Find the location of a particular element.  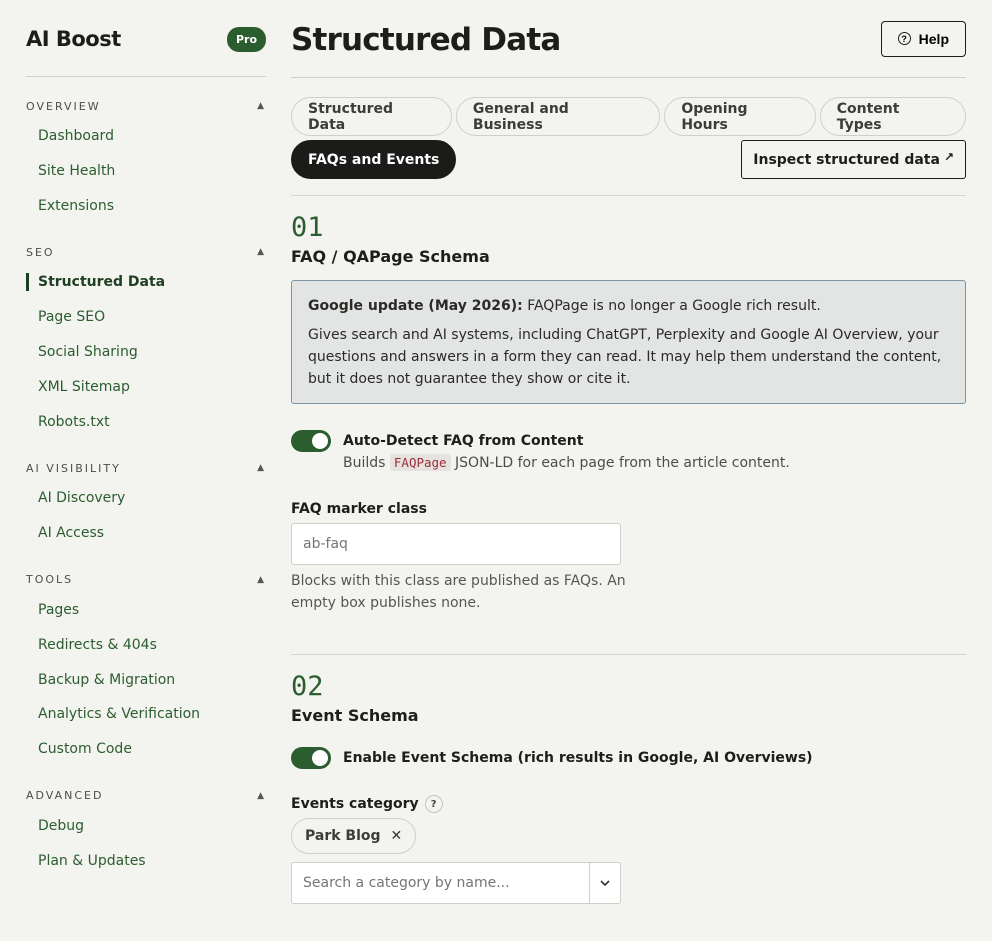

section-title: FAQ / QAPage Schema is located at coordinates (390, 256).